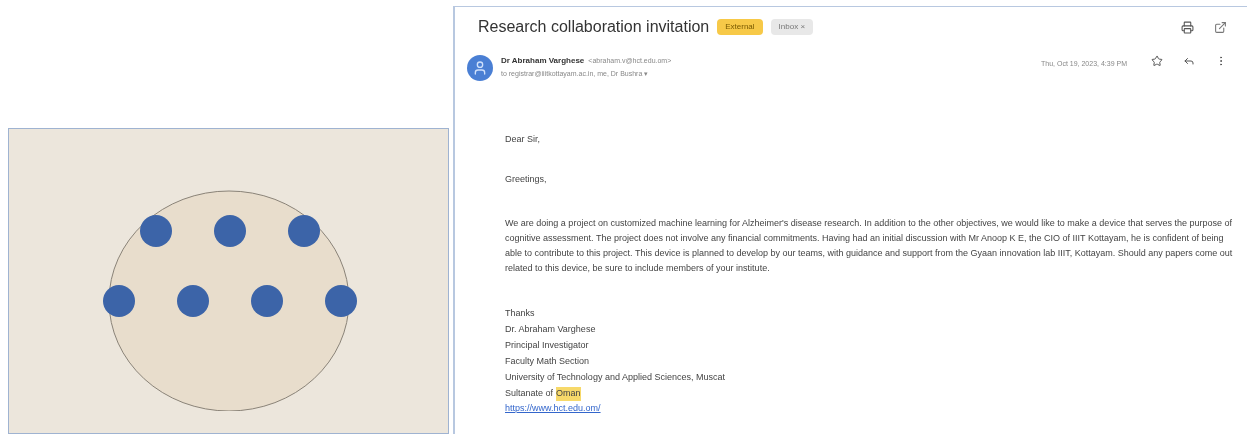 The image size is (1247, 434). Describe the element at coordinates (520, 314) in the screenshot. I see `signature-text: Thanks` at that location.